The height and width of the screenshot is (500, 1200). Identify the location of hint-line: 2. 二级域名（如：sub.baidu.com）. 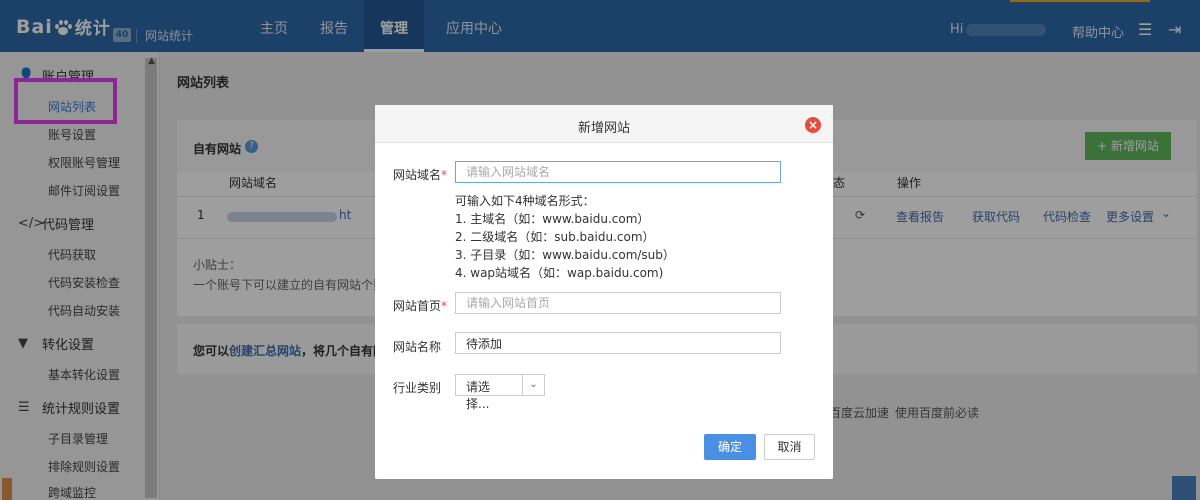
(555, 237).